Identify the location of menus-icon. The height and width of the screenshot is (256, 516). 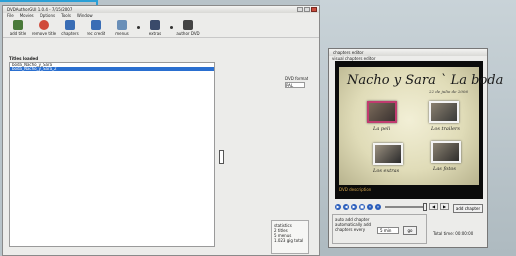
(122, 25).